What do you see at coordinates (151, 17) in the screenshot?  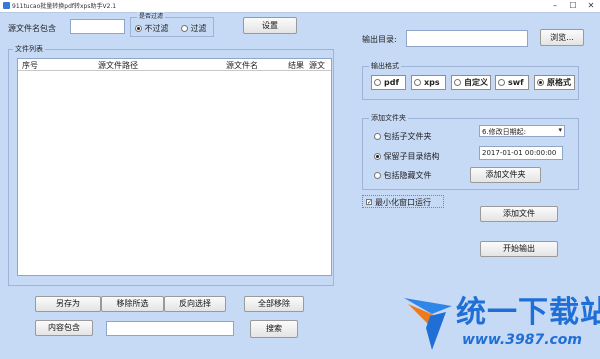 I see `filter-group-title: 是否过滤` at bounding box center [151, 17].